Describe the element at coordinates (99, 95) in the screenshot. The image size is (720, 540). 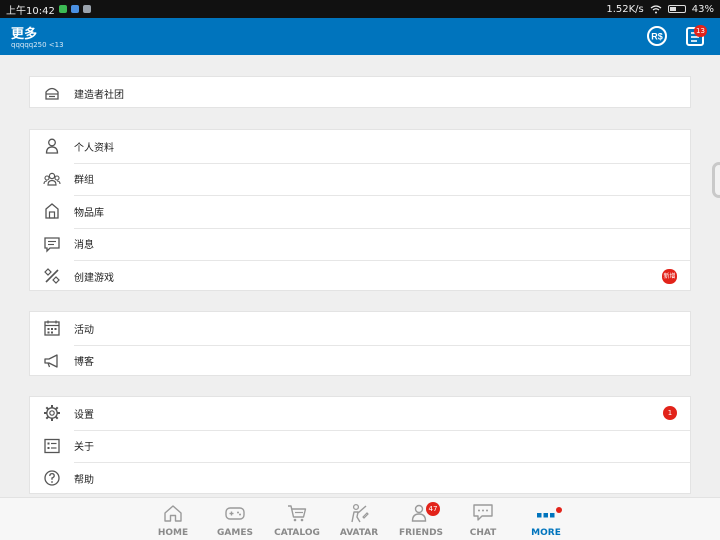
I see `menu-item-label: 建造者社团` at that location.